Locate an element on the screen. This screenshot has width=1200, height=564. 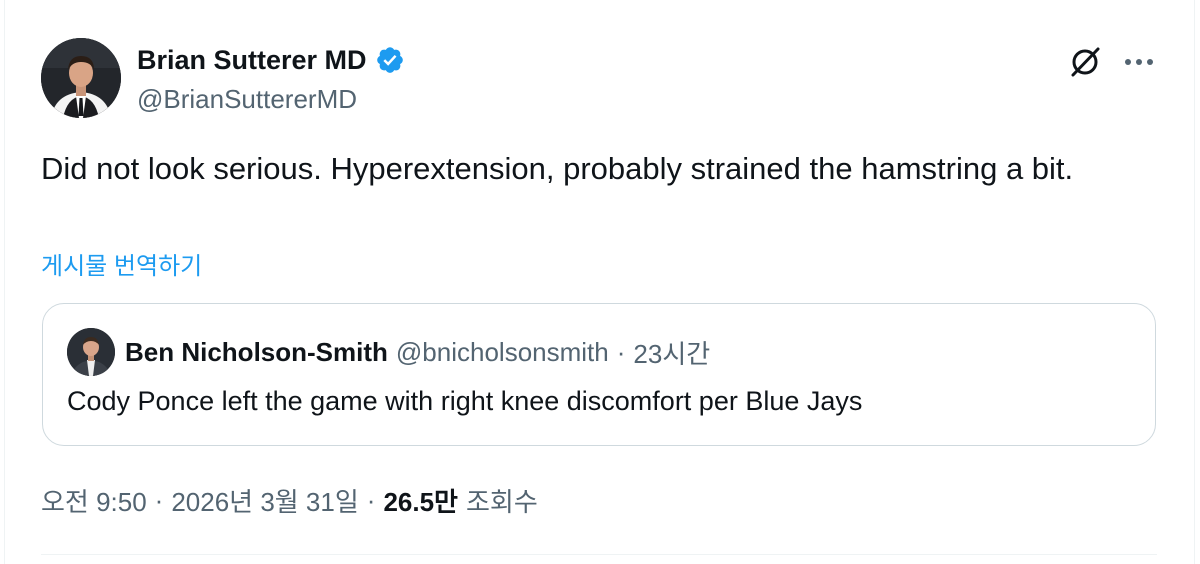
post-meta: 오전 9:50 · 2026년 3월 31일 · 26.5만 조회수 is located at coordinates (289, 500).